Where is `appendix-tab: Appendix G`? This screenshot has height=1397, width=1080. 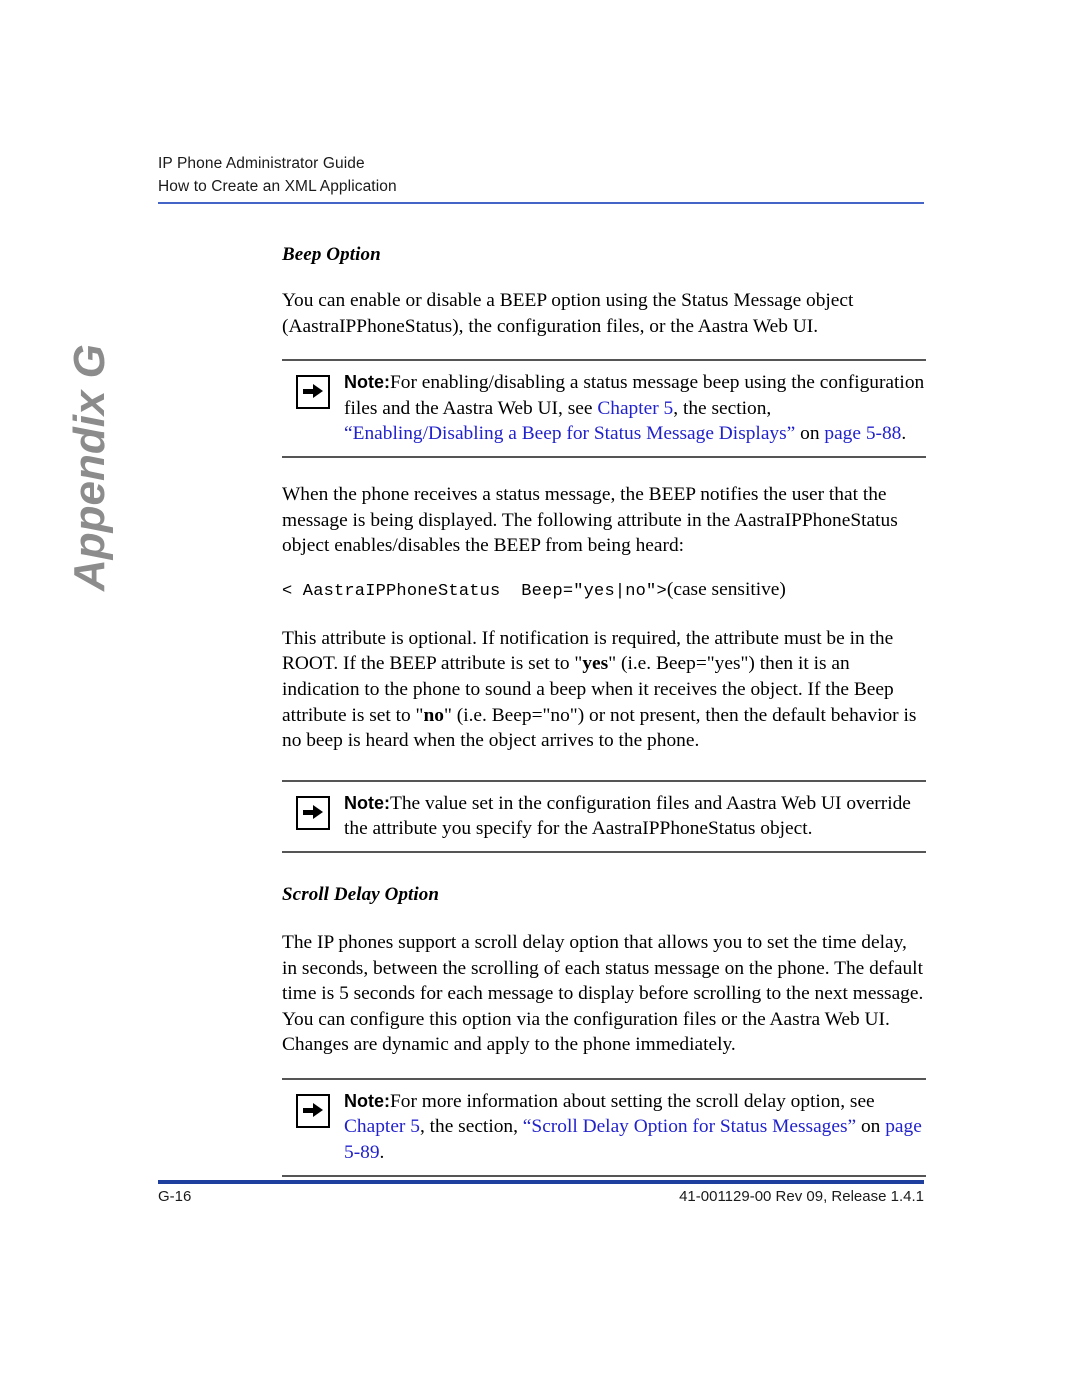 appendix-tab: Appendix G is located at coordinates (100, 295).